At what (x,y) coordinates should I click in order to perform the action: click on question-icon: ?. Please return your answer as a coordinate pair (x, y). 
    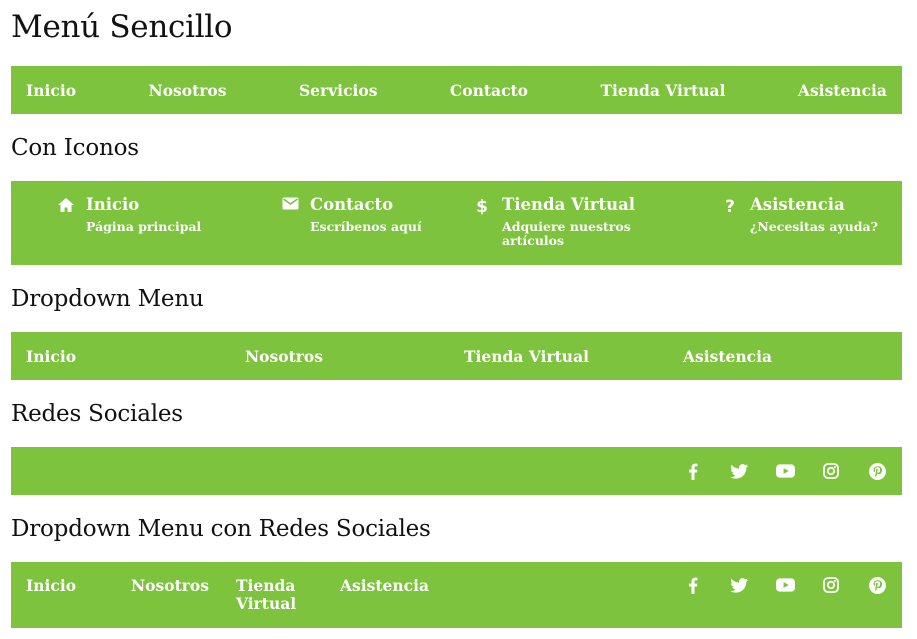
    Looking at the image, I should click on (730, 206).